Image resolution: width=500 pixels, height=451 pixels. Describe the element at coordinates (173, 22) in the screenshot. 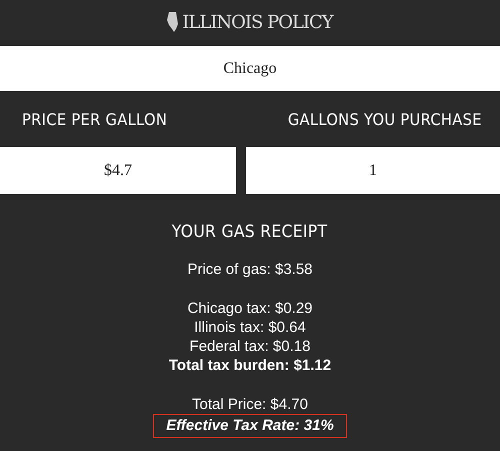

I see `state-outline-icon` at that location.